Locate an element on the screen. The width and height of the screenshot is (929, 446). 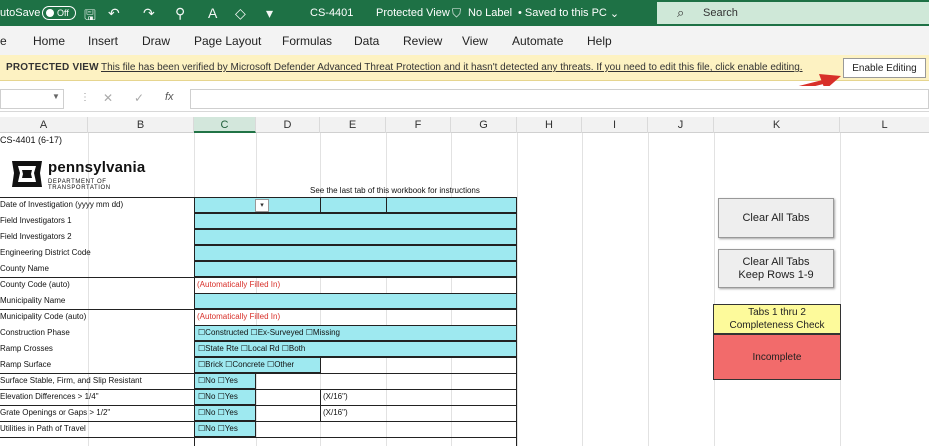
construction-phase-checkboxes: ☐Constructed ☐Ex-Surveyed ☐Missing is located at coordinates (269, 332).